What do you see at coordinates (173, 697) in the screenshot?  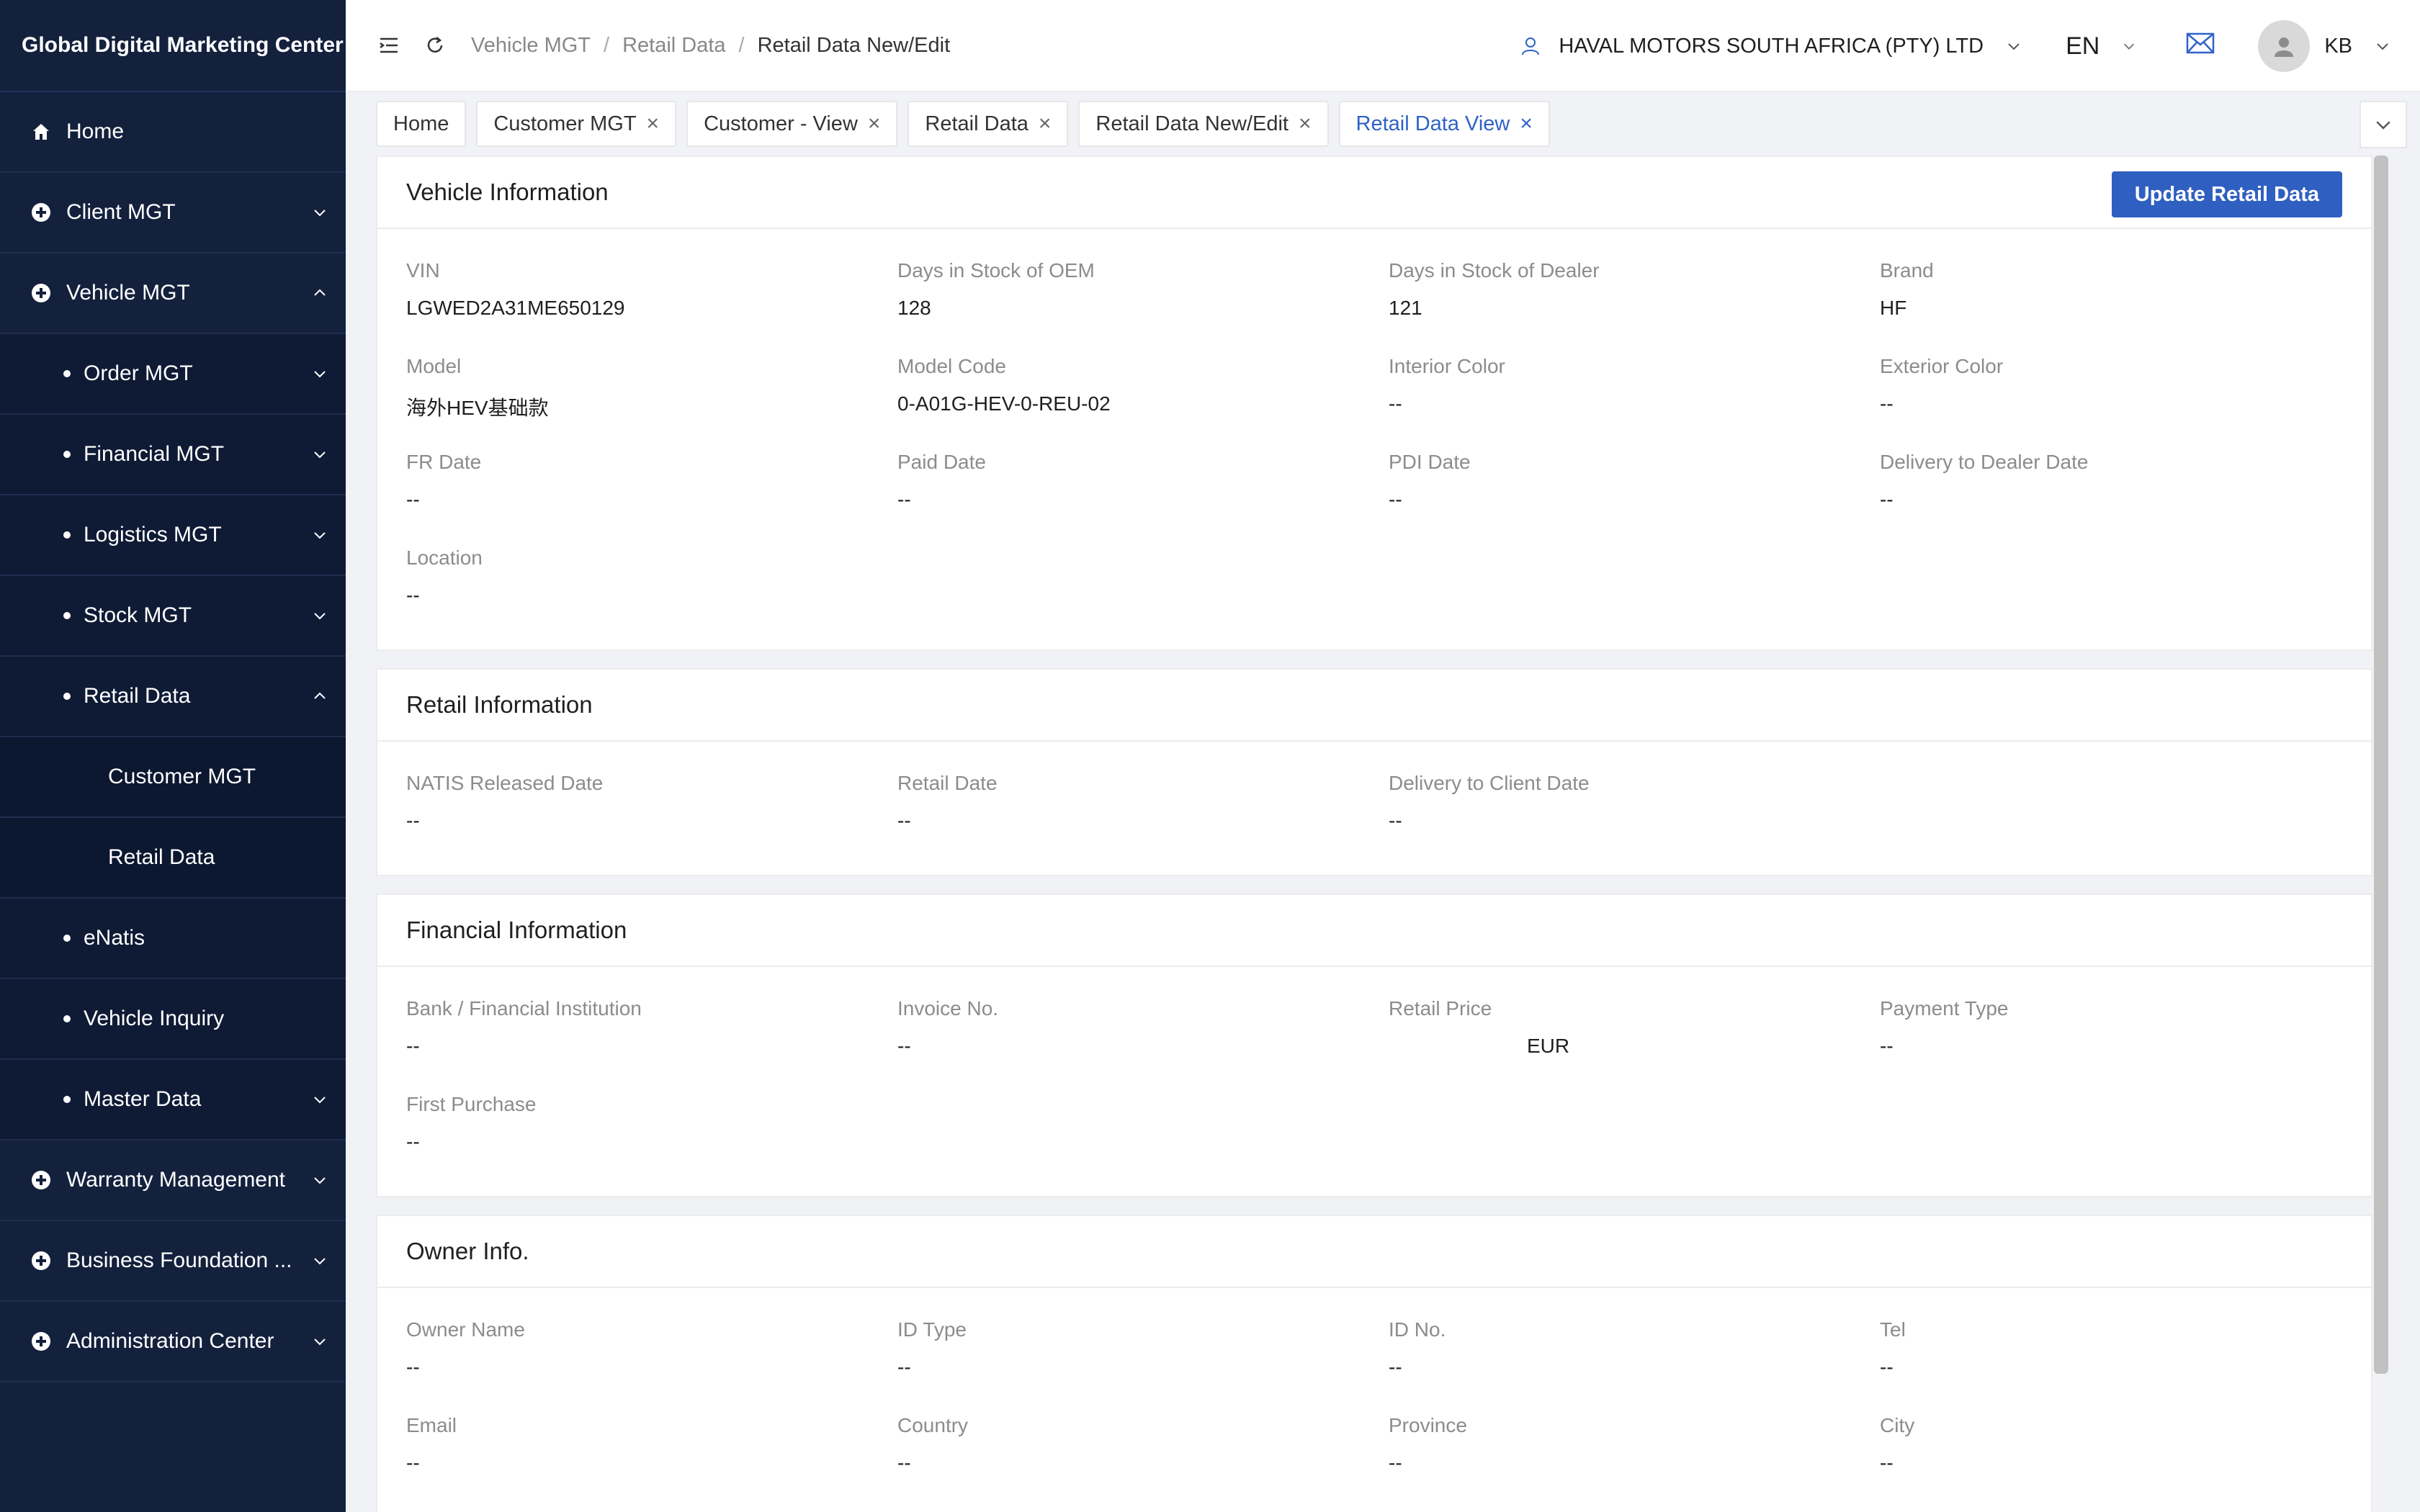 I see `sidebar-item-retail-data-group: Retail Data` at bounding box center [173, 697].